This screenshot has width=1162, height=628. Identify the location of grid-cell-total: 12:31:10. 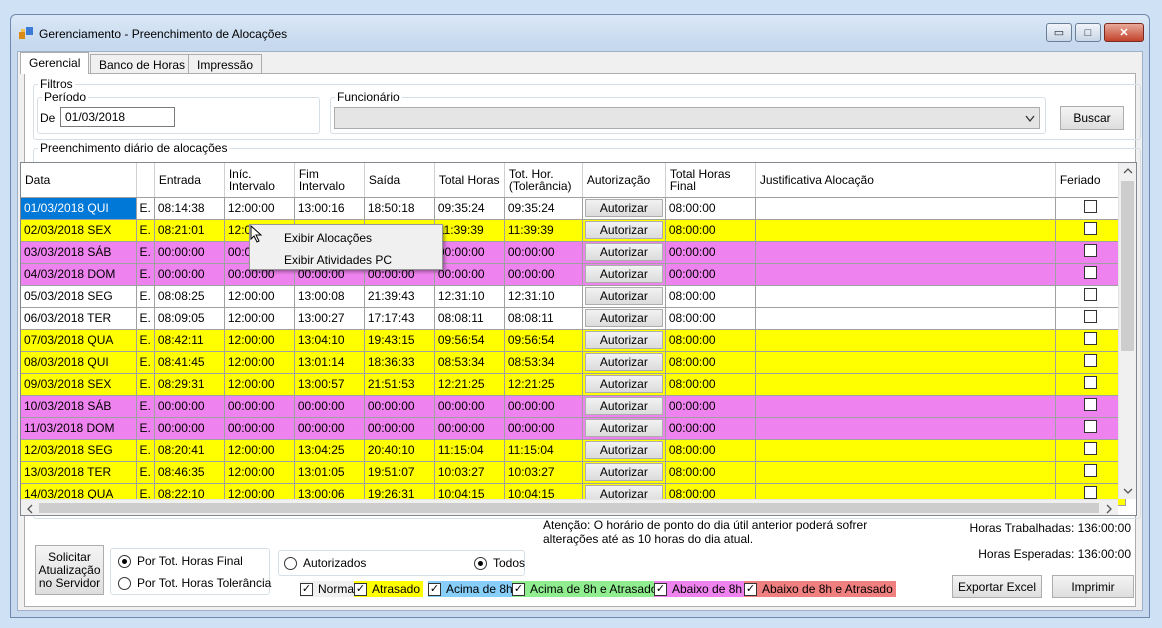
(469, 296).